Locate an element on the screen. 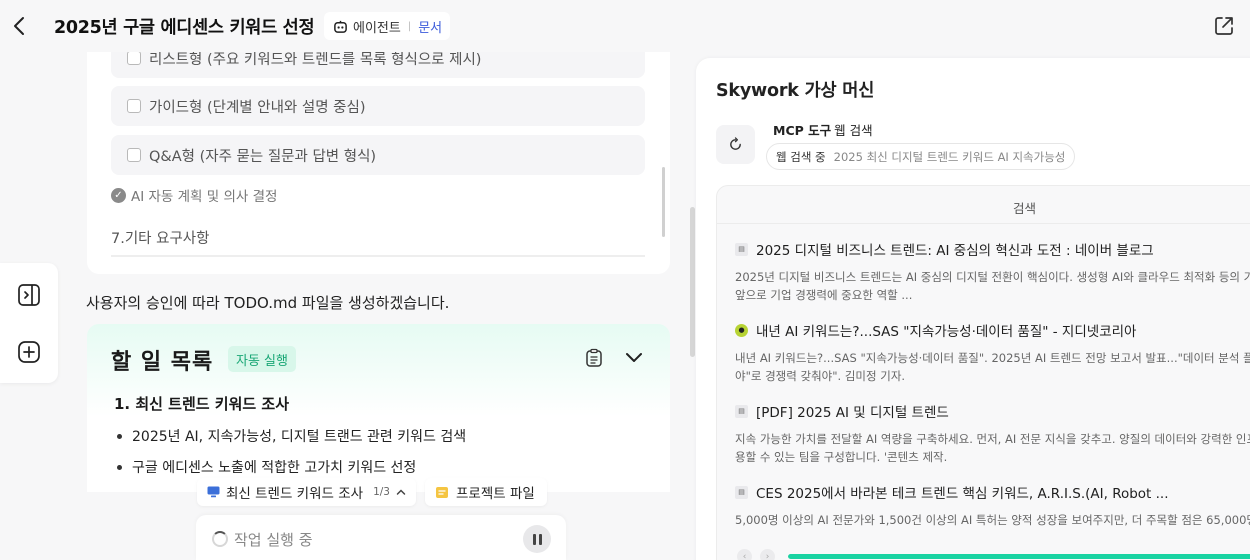  option-list-type: 리스트형 (주요 키워드와 트렌드를 목록 형식으로 제시) is located at coordinates (378, 65).